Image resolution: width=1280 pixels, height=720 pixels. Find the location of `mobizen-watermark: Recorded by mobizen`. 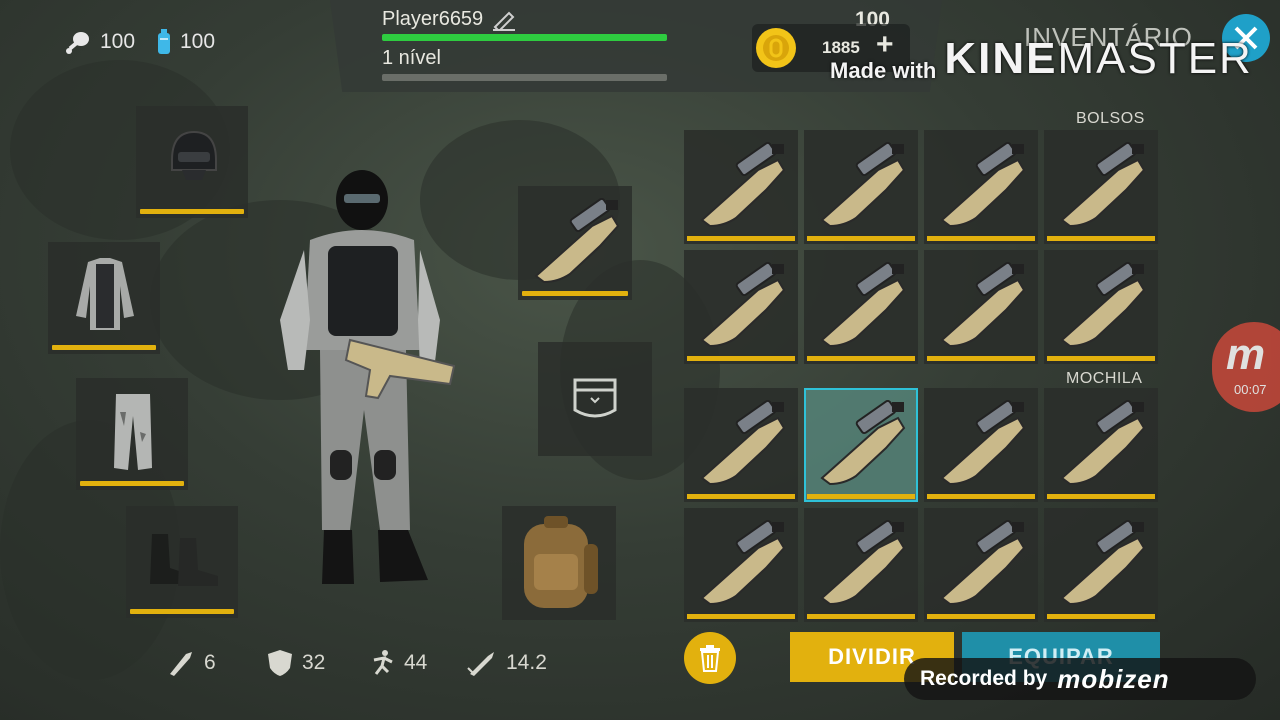

mobizen-watermark: Recorded by mobizen is located at coordinates (1080, 679).